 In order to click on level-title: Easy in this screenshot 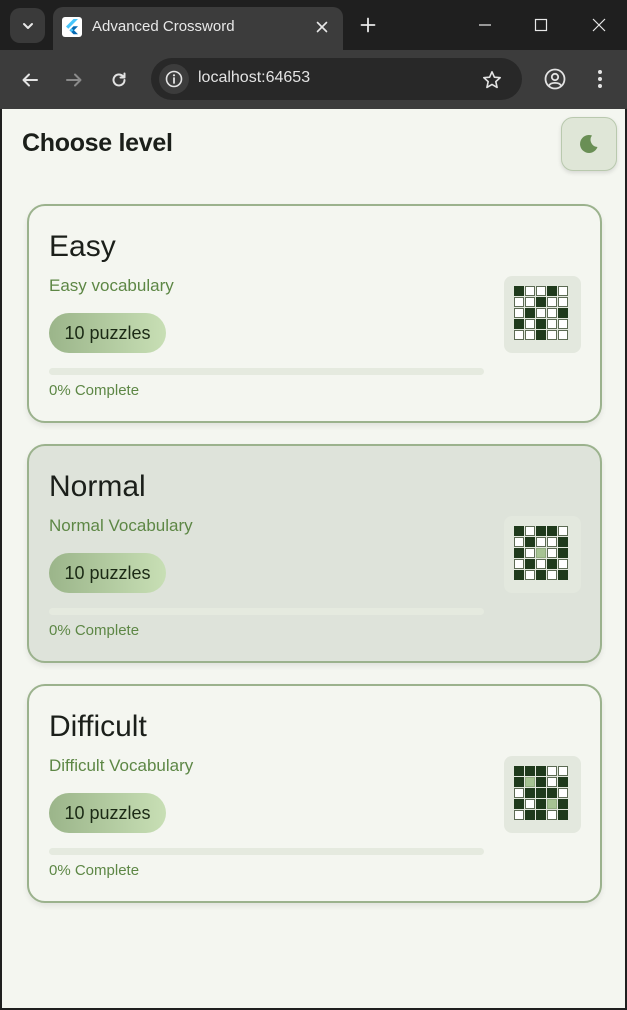, I will do `click(82, 246)`.